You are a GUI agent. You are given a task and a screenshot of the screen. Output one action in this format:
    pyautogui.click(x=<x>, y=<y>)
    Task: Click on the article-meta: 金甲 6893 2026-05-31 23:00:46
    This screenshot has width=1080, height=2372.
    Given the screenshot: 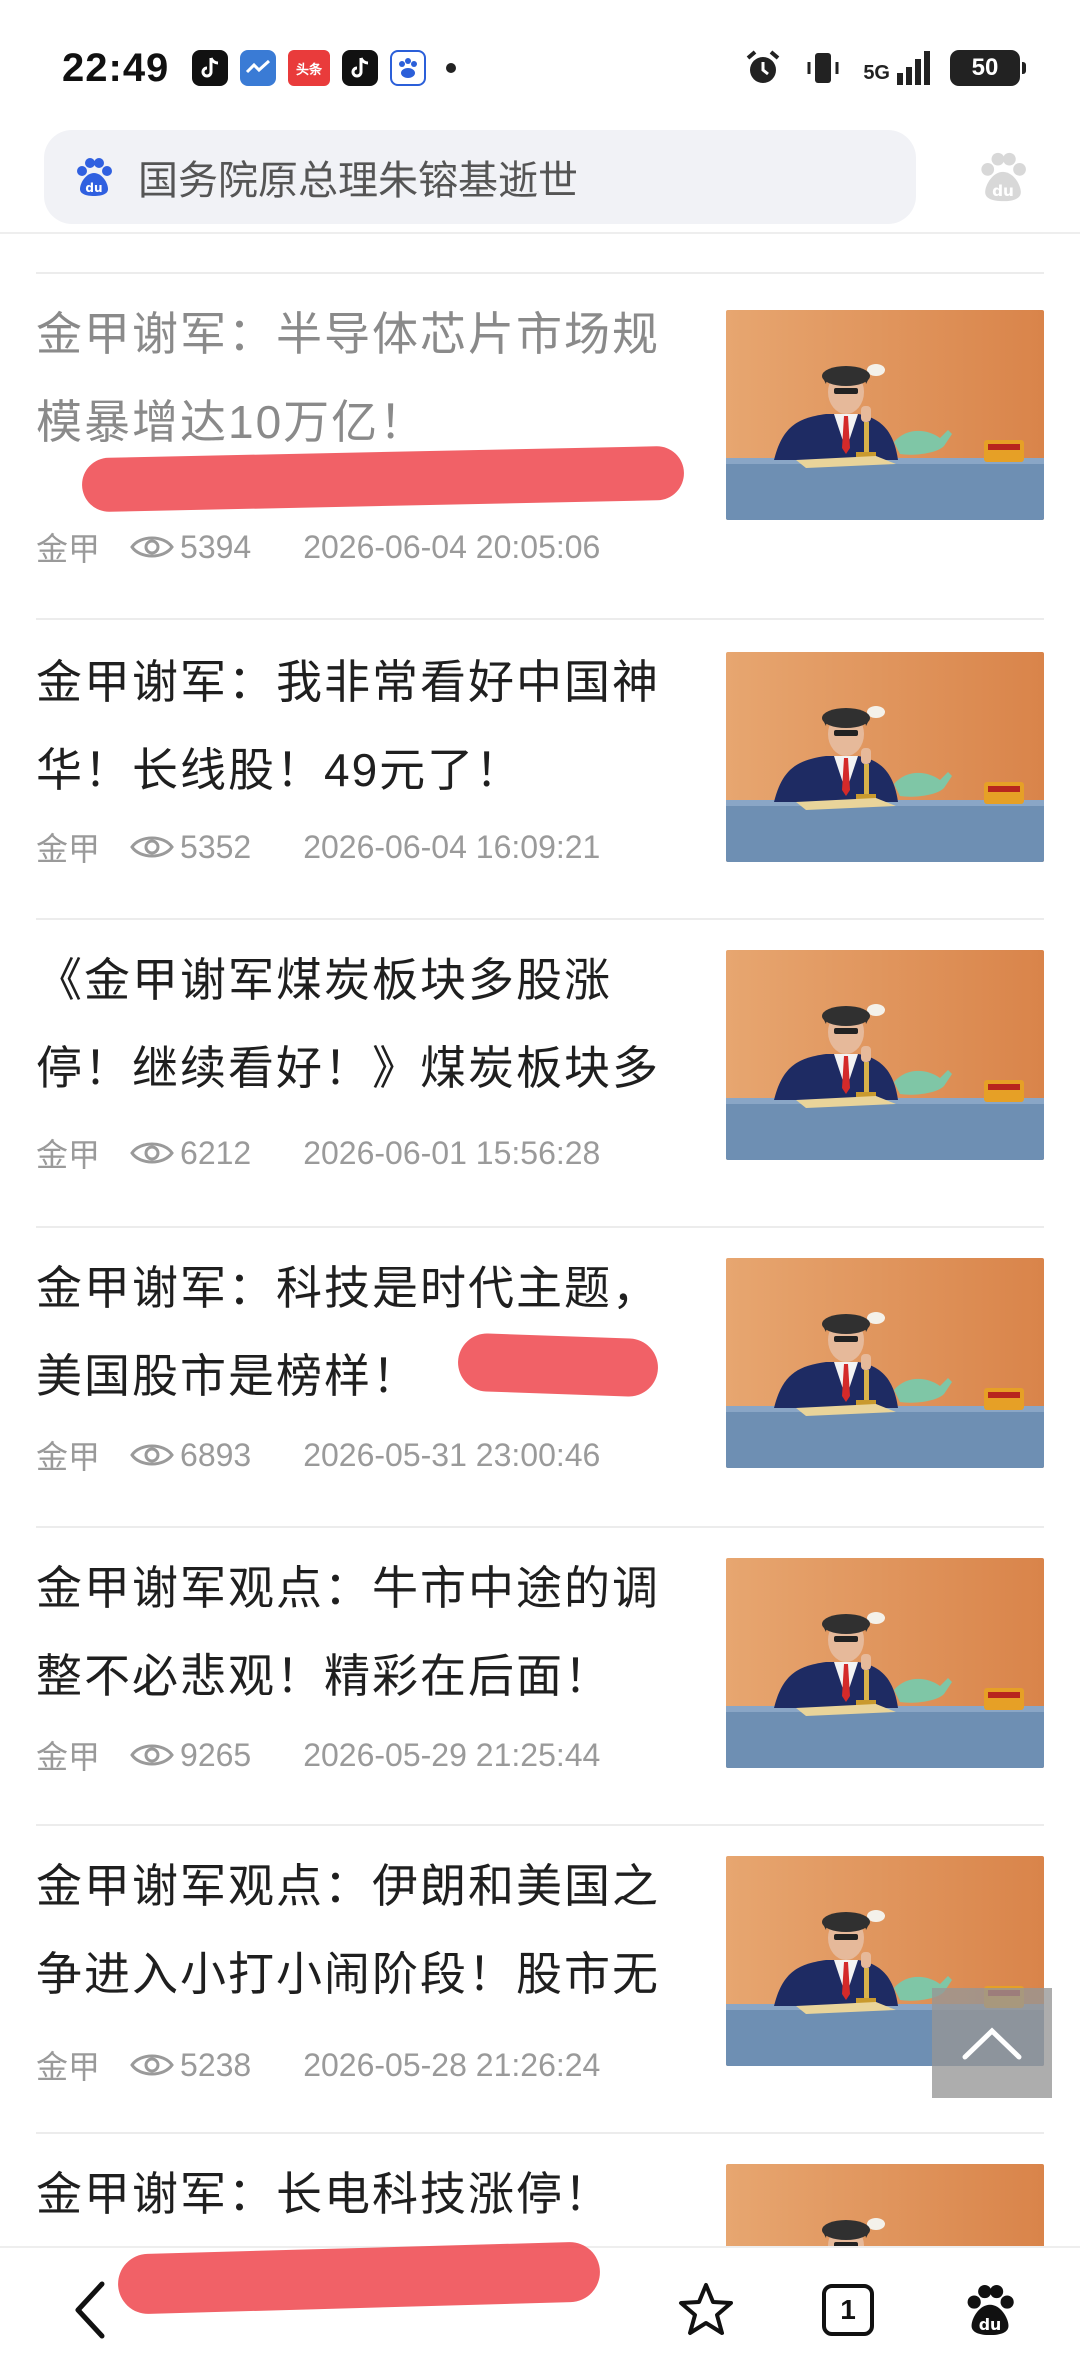 What is the action you would take?
    pyautogui.click(x=318, y=1455)
    